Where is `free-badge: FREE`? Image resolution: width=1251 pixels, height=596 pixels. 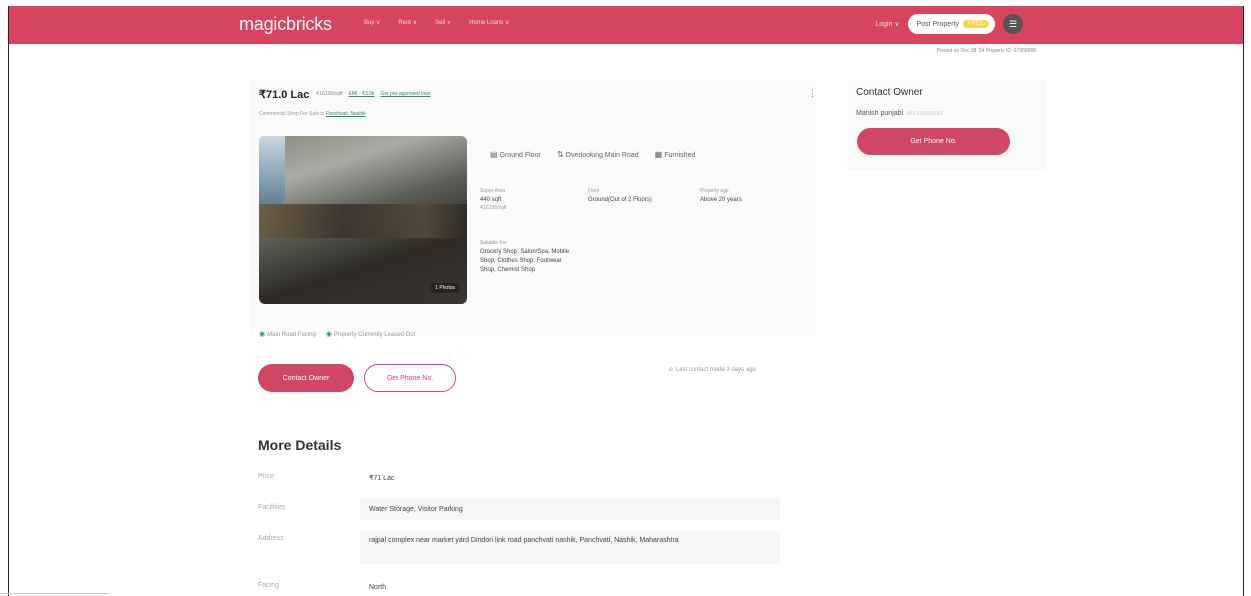
free-badge: FREE is located at coordinates (975, 24).